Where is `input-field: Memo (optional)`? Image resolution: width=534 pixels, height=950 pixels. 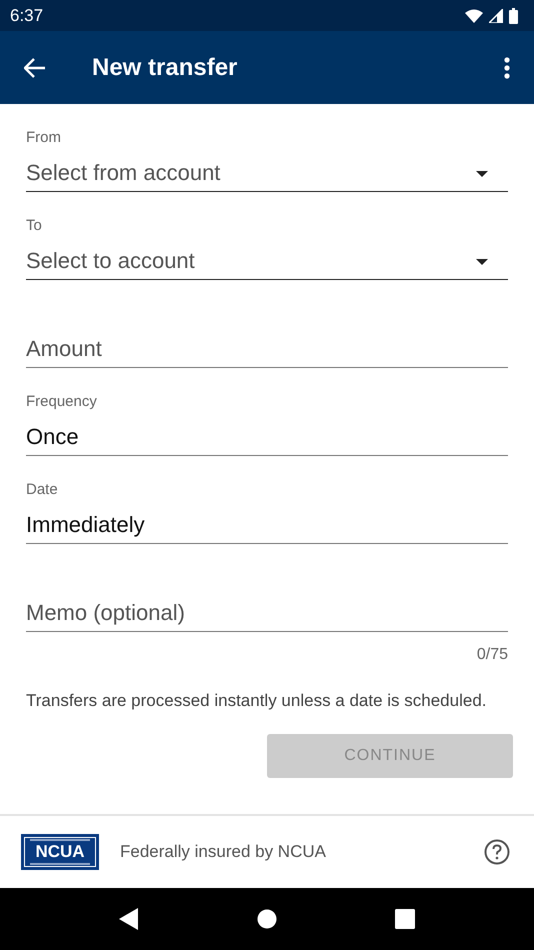 input-field: Memo (optional) is located at coordinates (267, 610).